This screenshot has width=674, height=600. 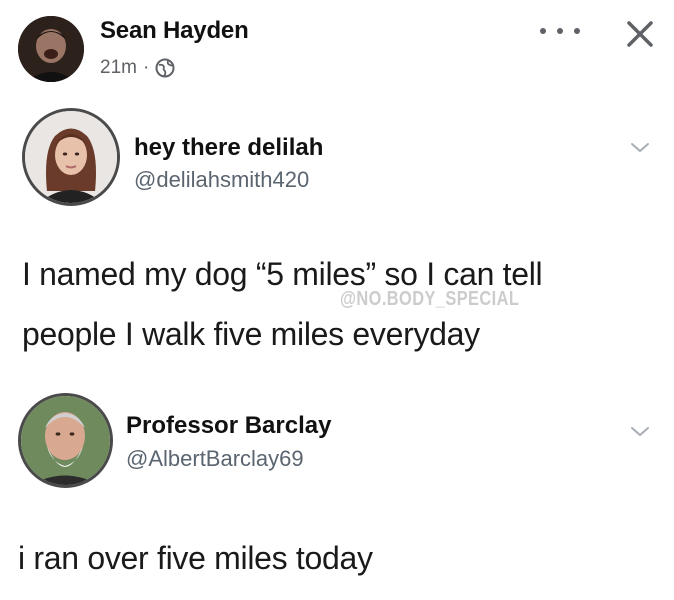 I want to click on globe-icon, so click(x=165, y=68).